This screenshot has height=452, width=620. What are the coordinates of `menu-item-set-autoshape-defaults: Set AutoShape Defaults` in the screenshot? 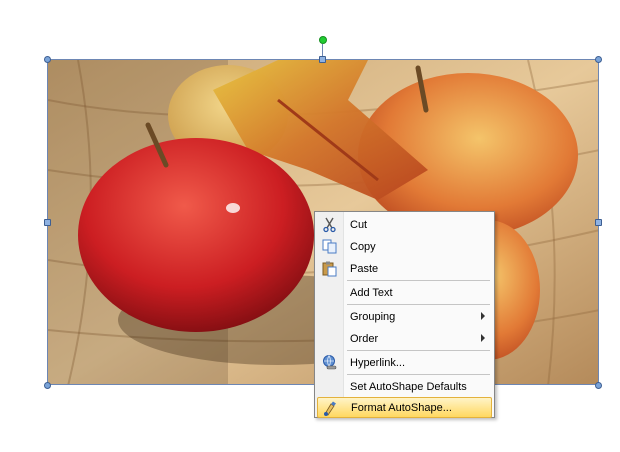 It's located at (404, 386).